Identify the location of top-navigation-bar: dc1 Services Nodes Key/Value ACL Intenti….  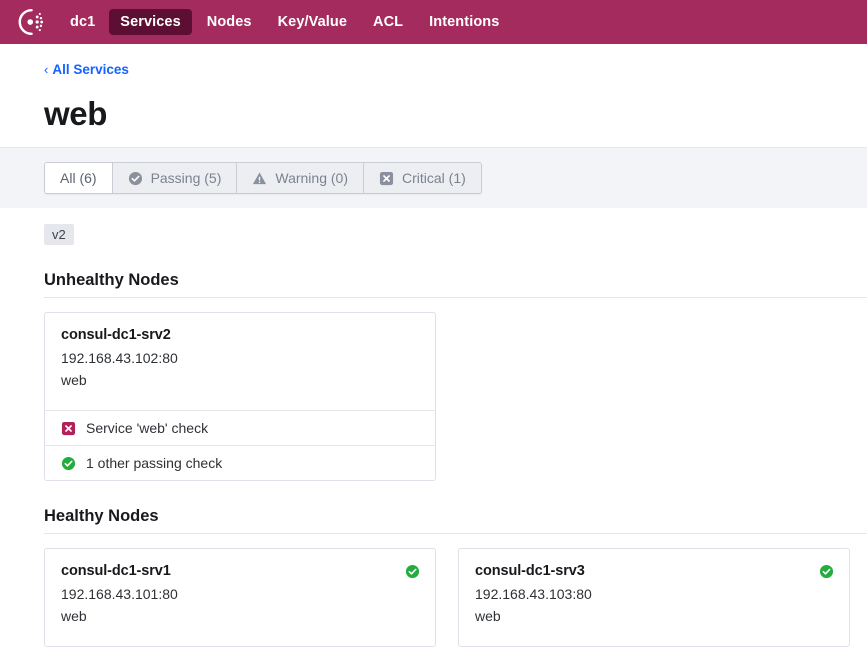
(433, 22).